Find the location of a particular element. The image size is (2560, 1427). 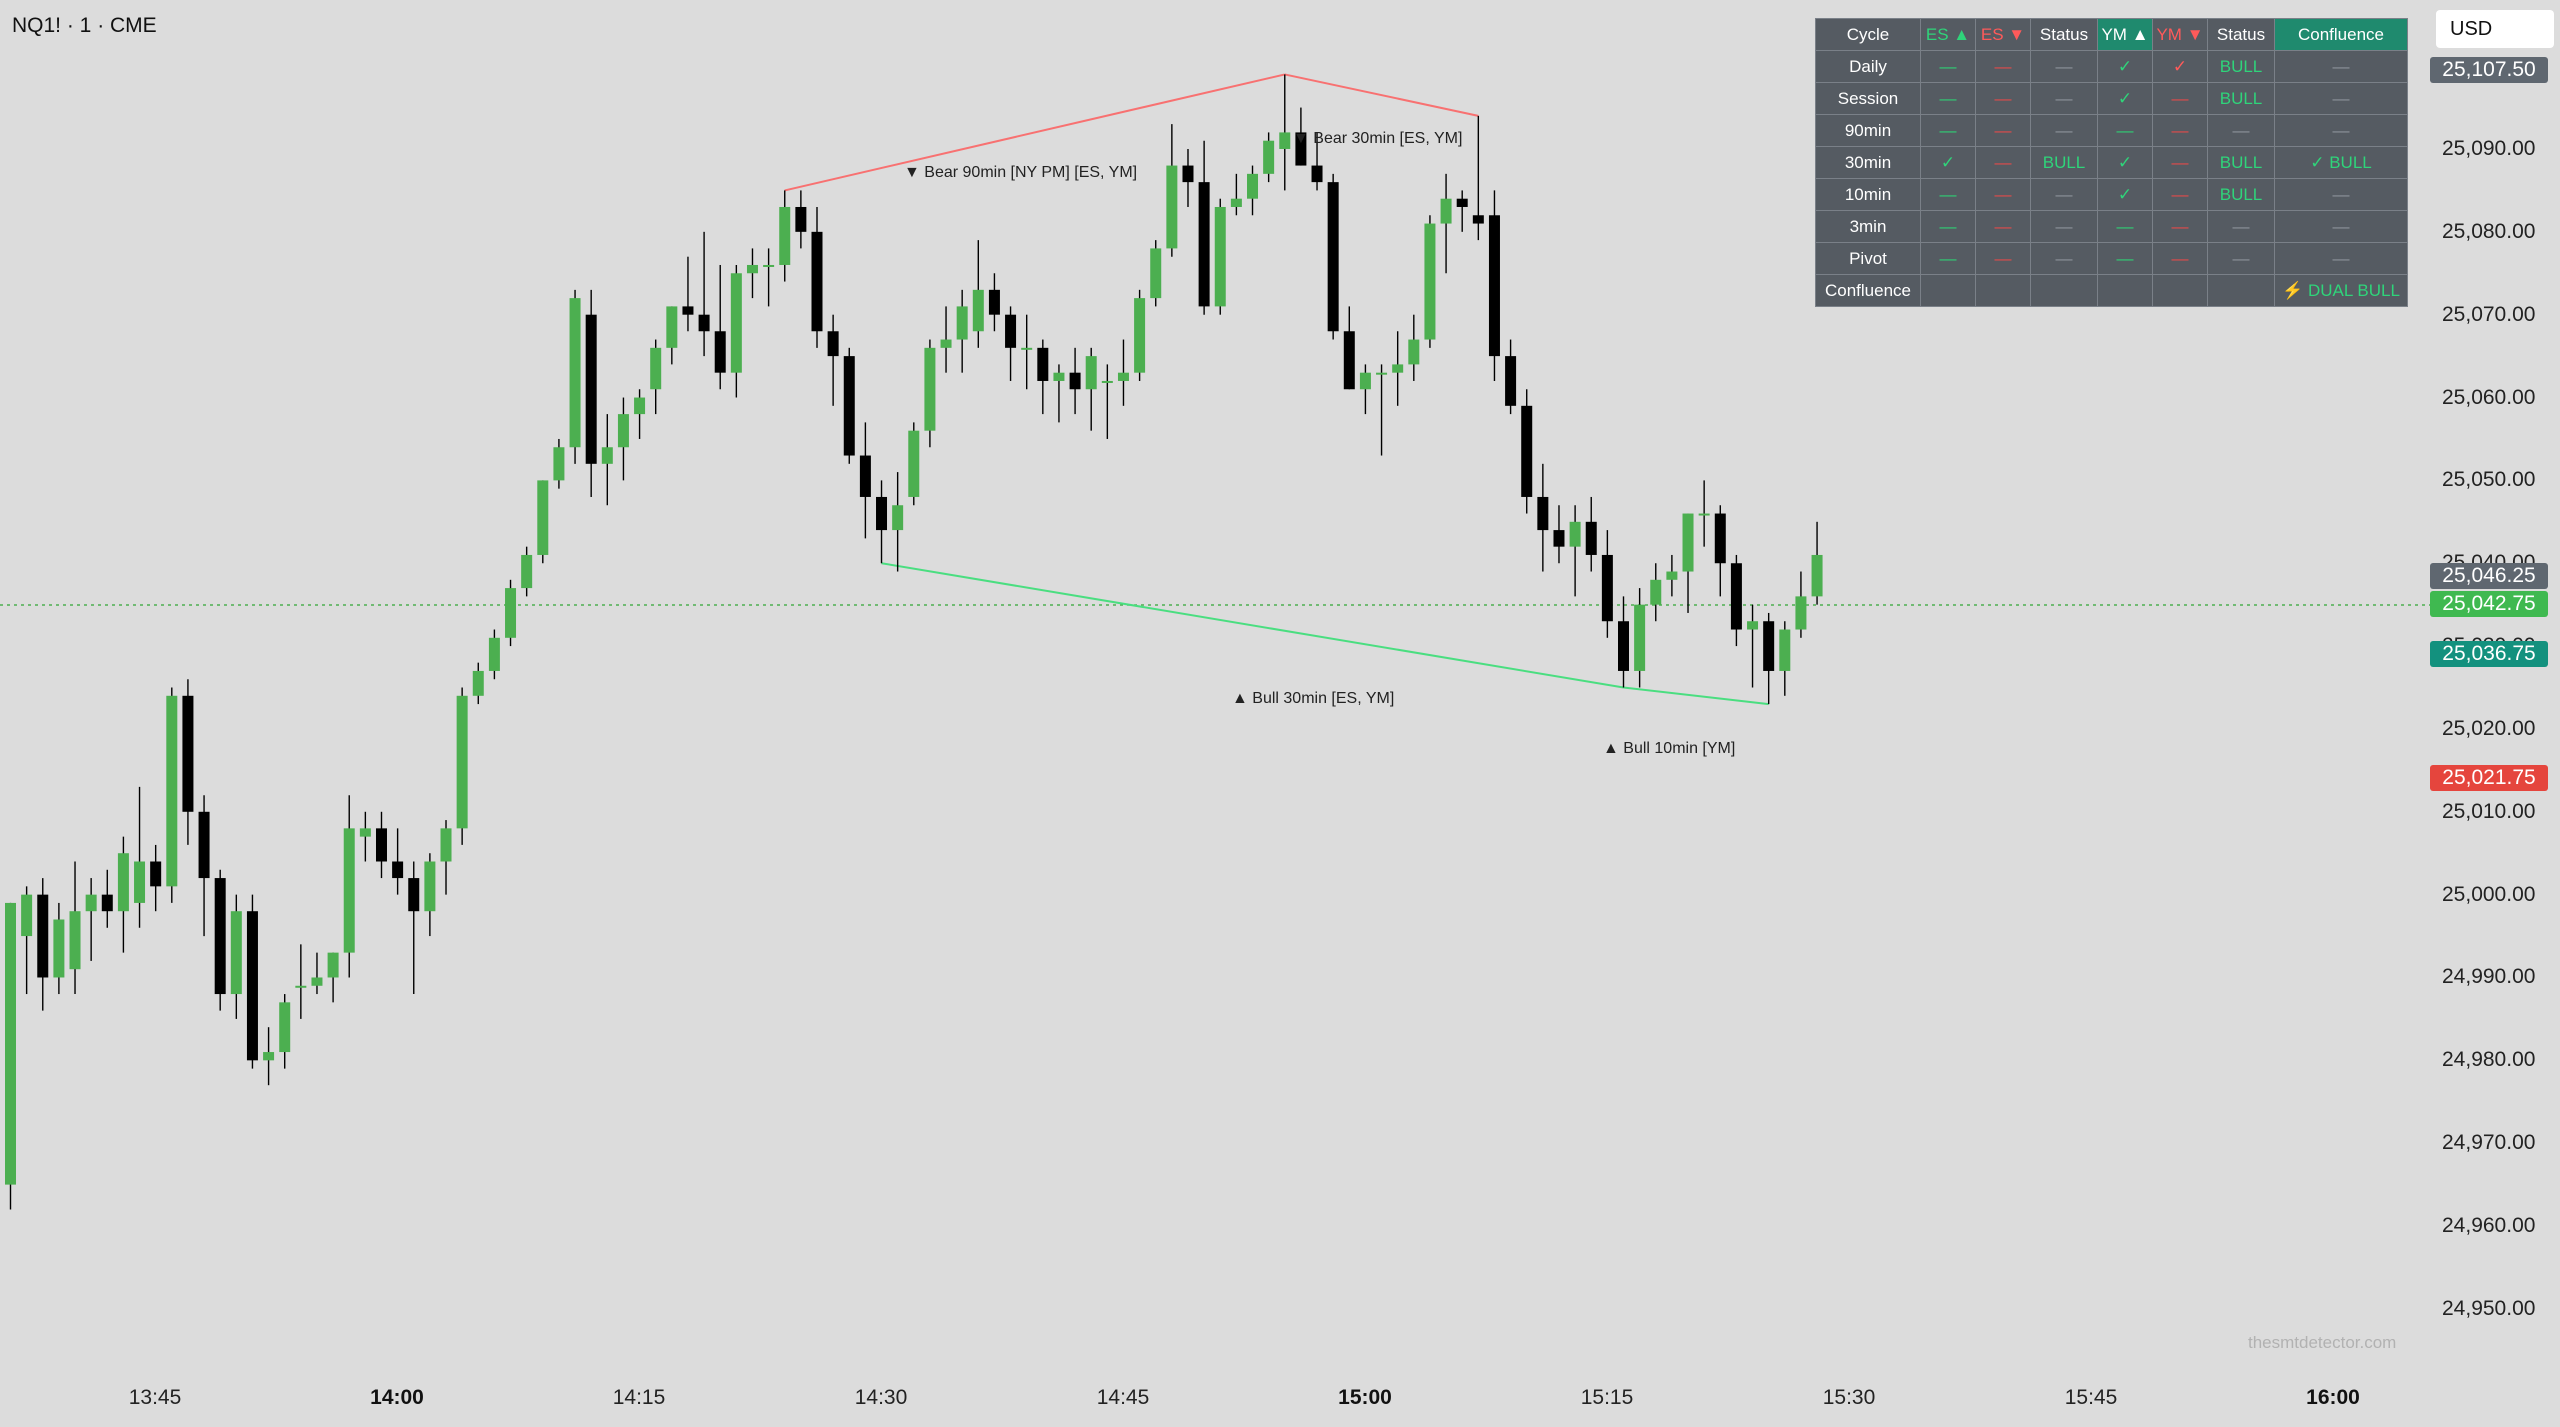

table-cell-cycle: 3min is located at coordinates (1868, 226).